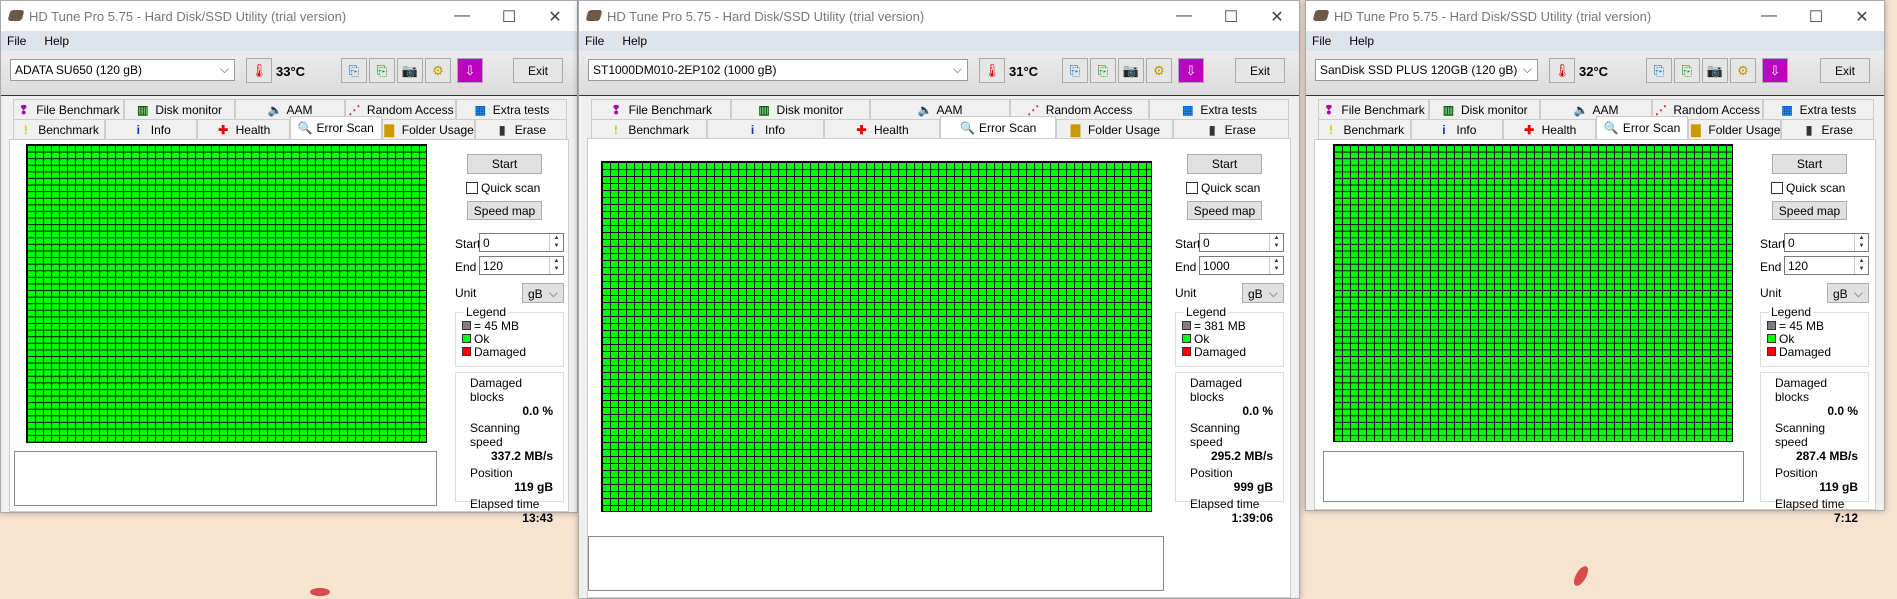 The height and width of the screenshot is (599, 1897). What do you see at coordinates (1426, 70) in the screenshot?
I see `drive-select: SanDisk SSD PLUS 120GB (120 gB) ⌵` at bounding box center [1426, 70].